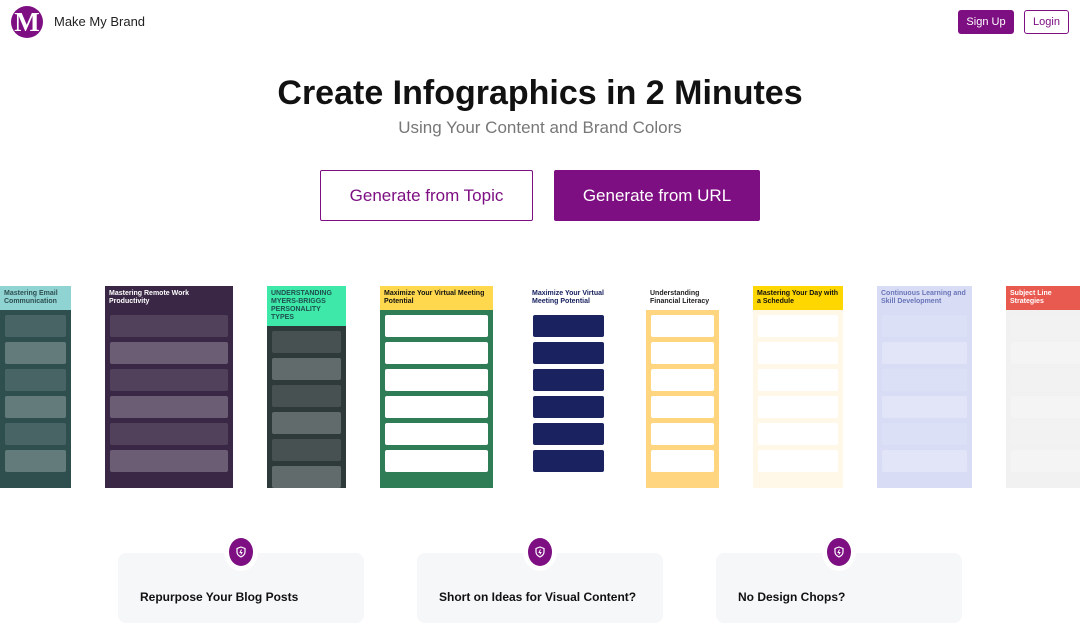 This screenshot has height=623, width=1080. I want to click on infographic-title: Understanding Financial Literacy, so click(680, 297).